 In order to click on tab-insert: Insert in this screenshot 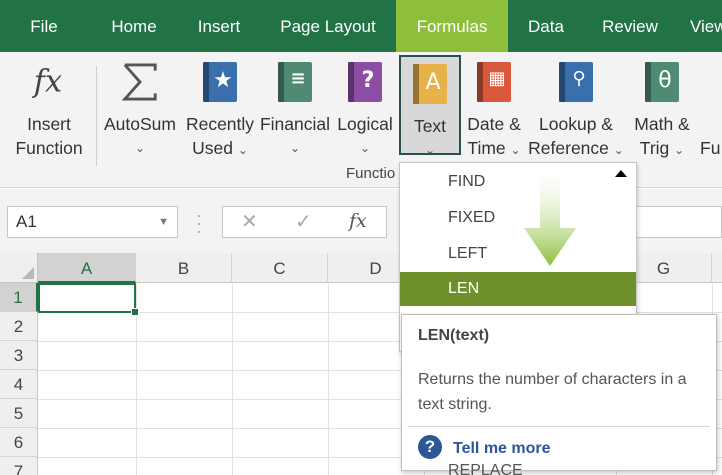, I will do `click(219, 26)`.